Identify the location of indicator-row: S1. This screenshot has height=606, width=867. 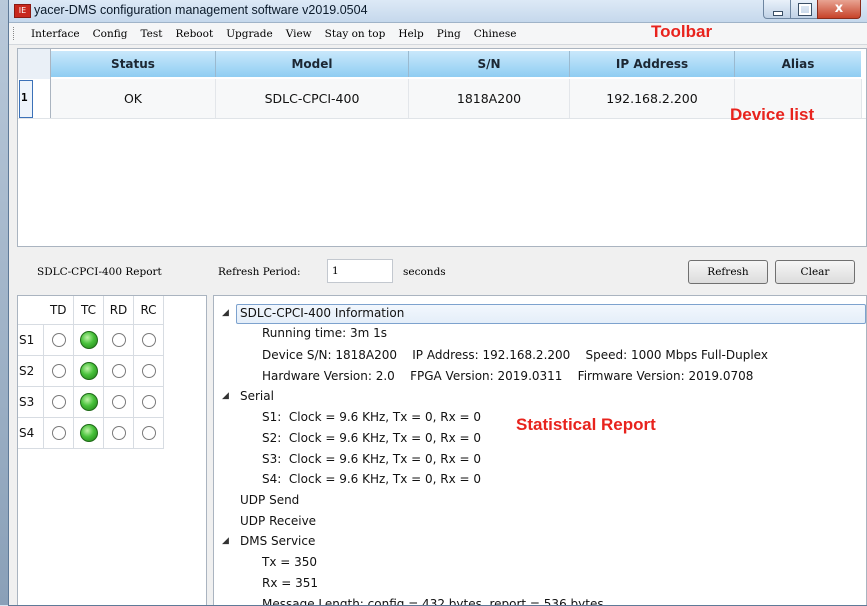
(91, 340).